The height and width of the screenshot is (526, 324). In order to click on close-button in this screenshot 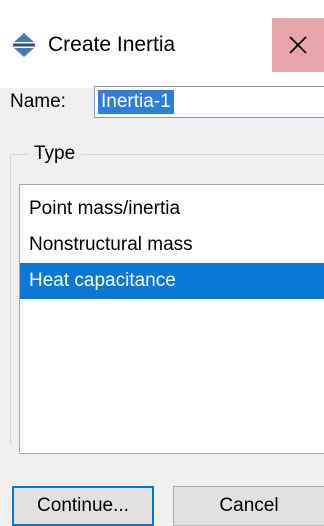, I will do `click(298, 45)`.